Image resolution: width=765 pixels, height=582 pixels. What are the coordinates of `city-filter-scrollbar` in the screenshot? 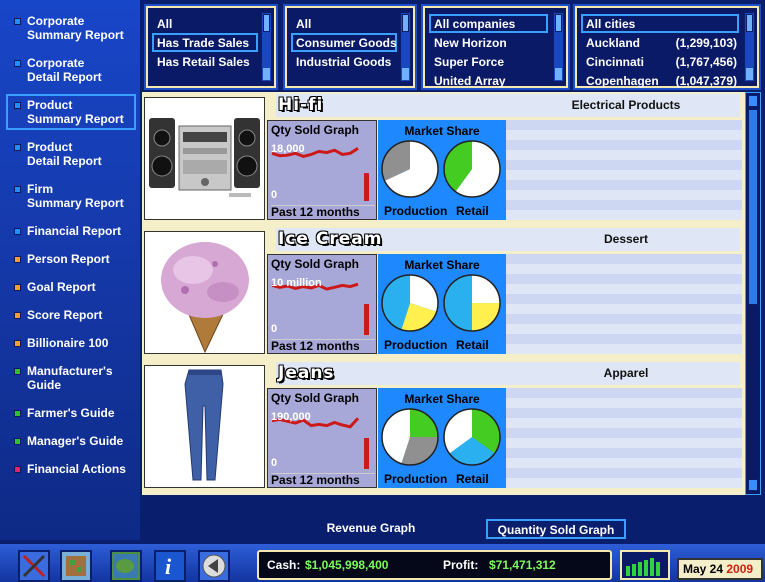 It's located at (749, 47).